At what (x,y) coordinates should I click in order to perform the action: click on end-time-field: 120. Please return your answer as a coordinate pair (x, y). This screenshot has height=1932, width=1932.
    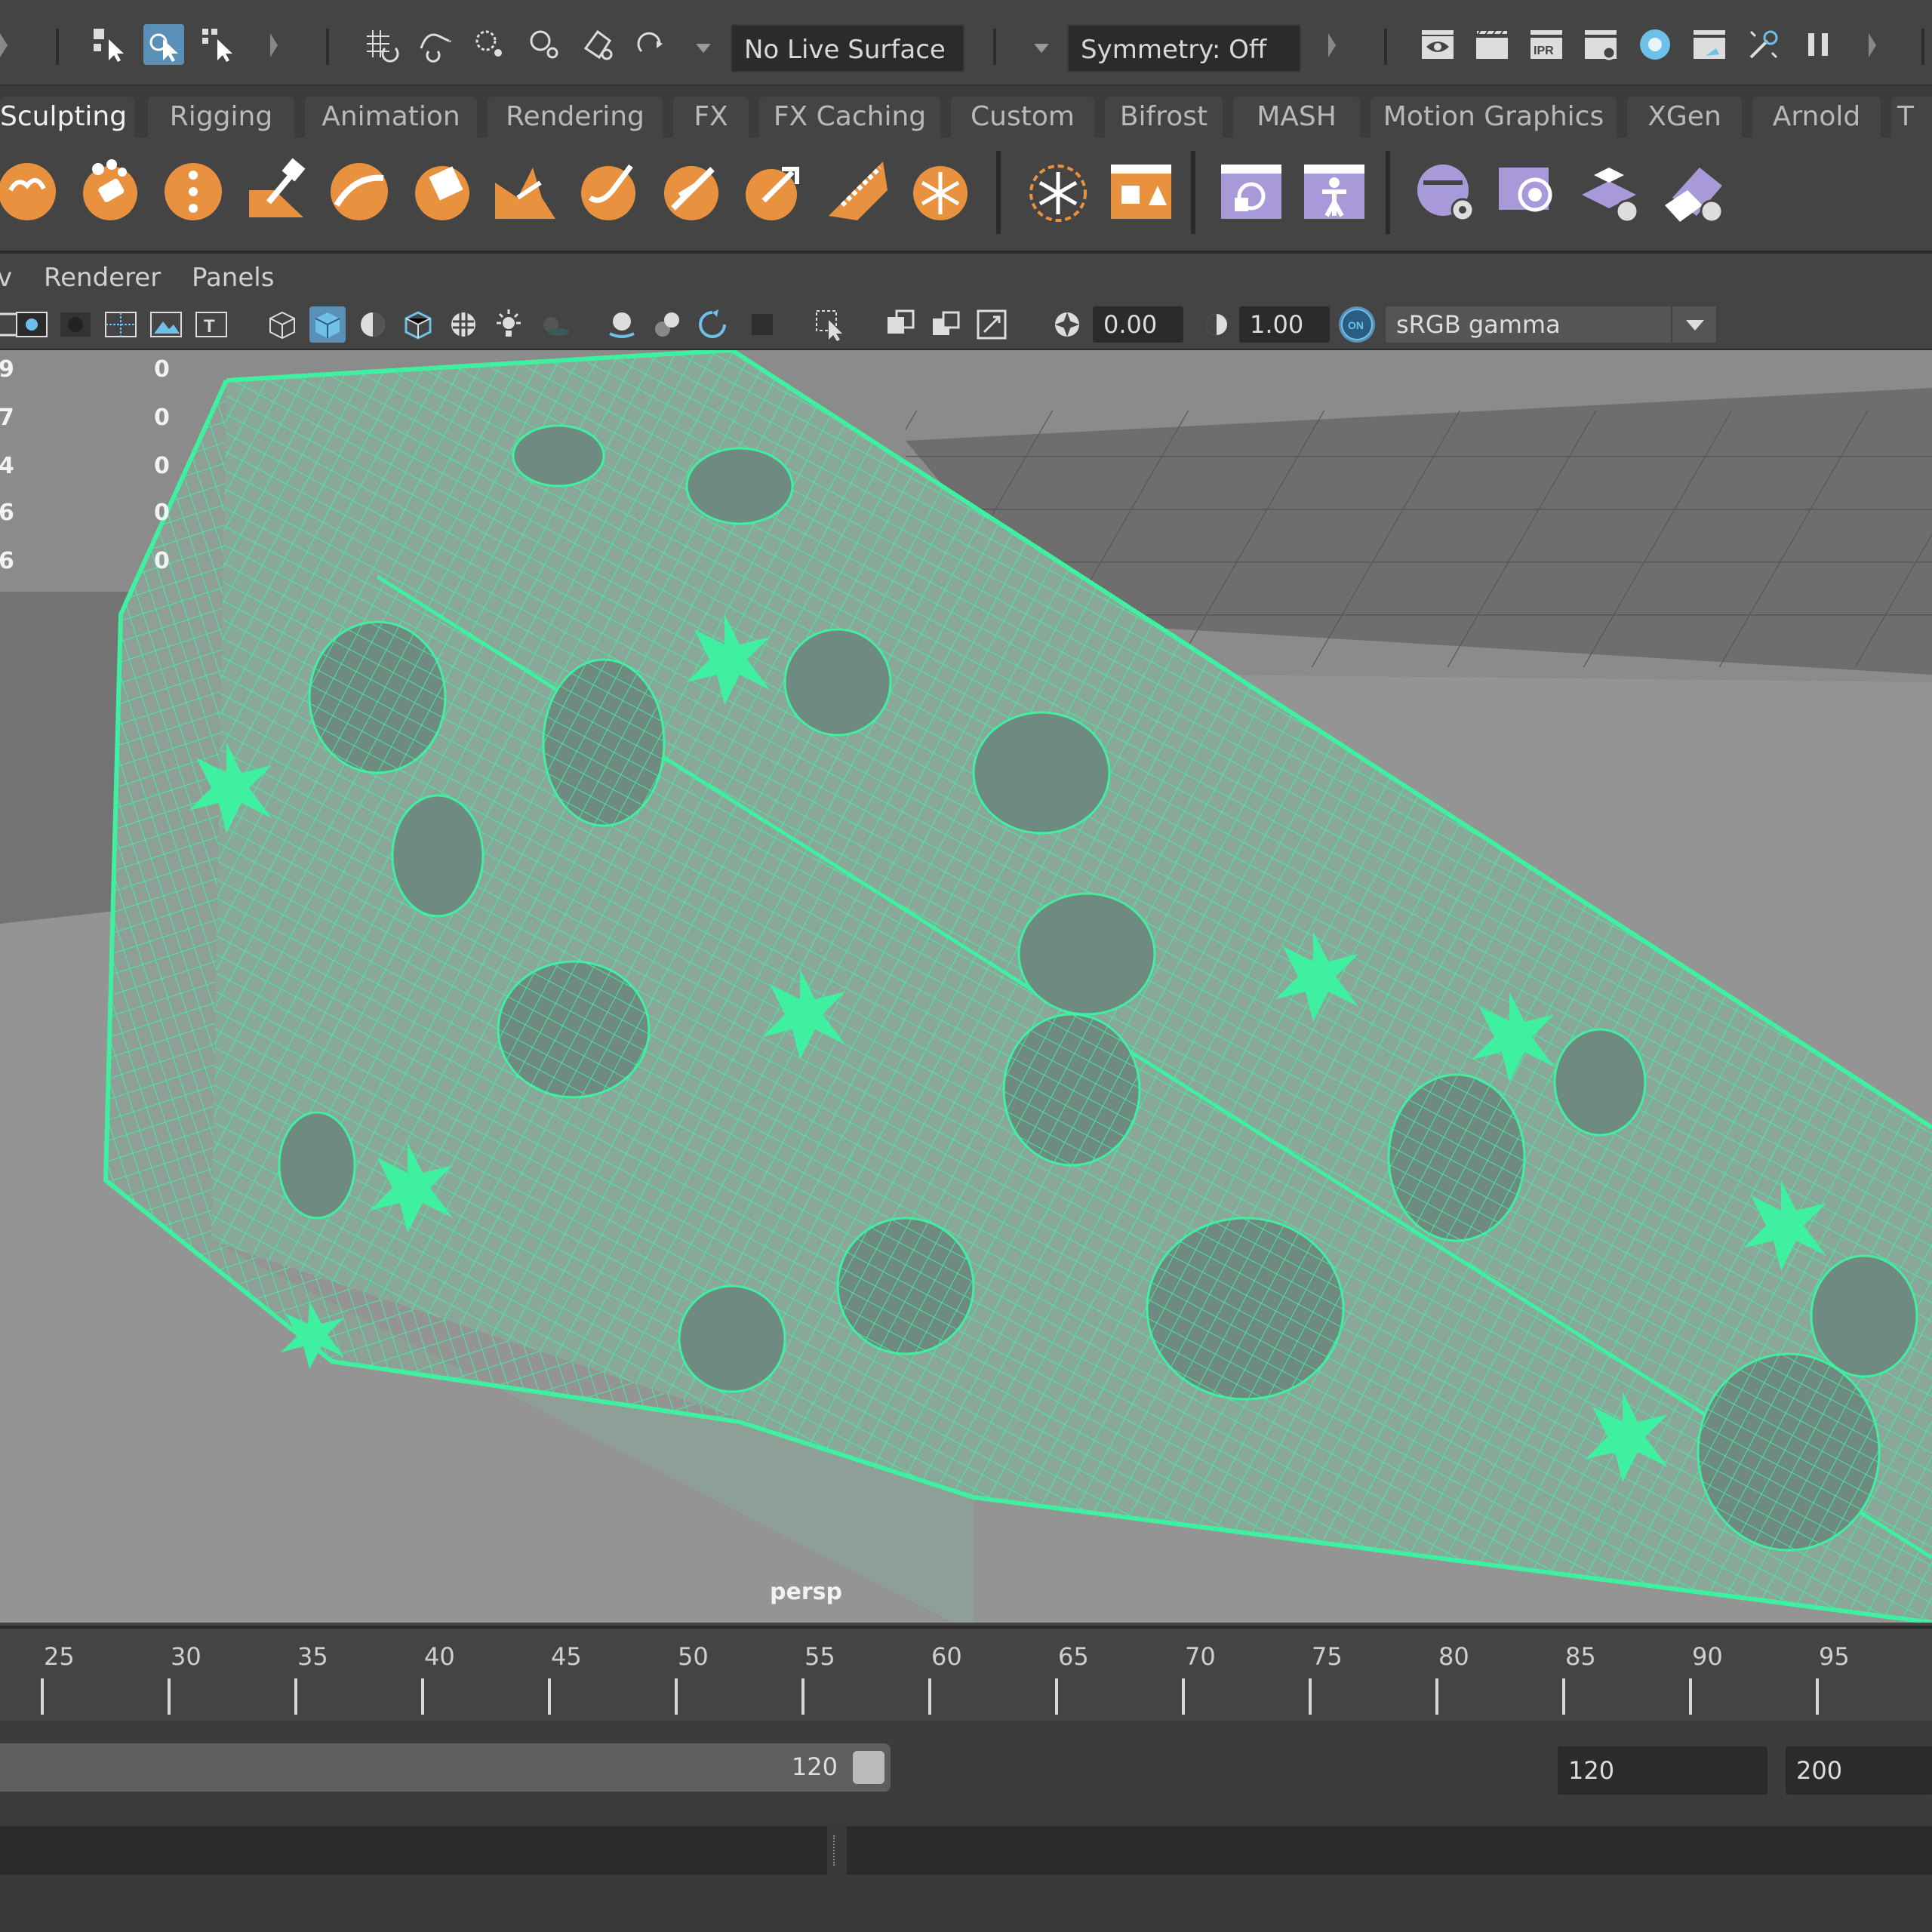
    Looking at the image, I should click on (1662, 1770).